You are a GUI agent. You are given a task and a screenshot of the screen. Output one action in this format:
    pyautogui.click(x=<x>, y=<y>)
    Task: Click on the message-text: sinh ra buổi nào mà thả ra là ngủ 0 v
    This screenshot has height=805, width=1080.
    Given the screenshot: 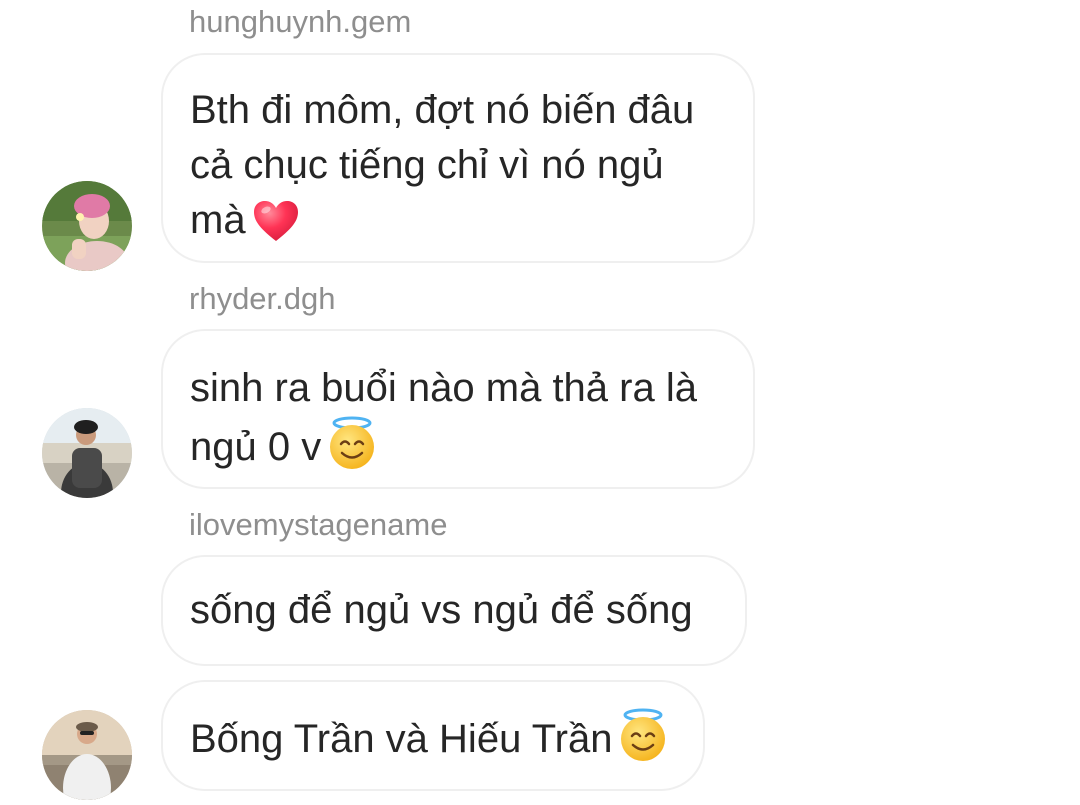 What is the action you would take?
    pyautogui.click(x=443, y=417)
    